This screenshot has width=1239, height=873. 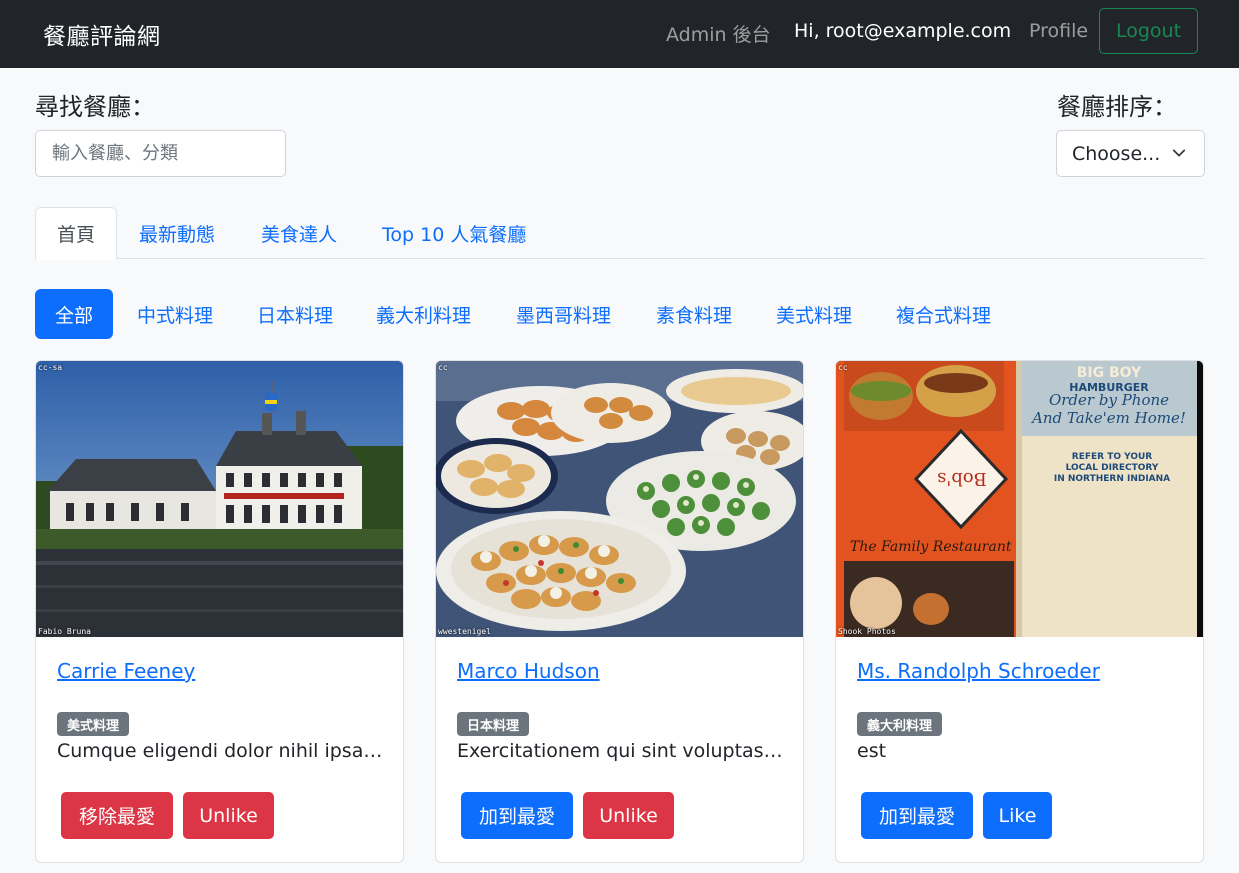 What do you see at coordinates (872, 751) in the screenshot?
I see `restaurant-description: est` at bounding box center [872, 751].